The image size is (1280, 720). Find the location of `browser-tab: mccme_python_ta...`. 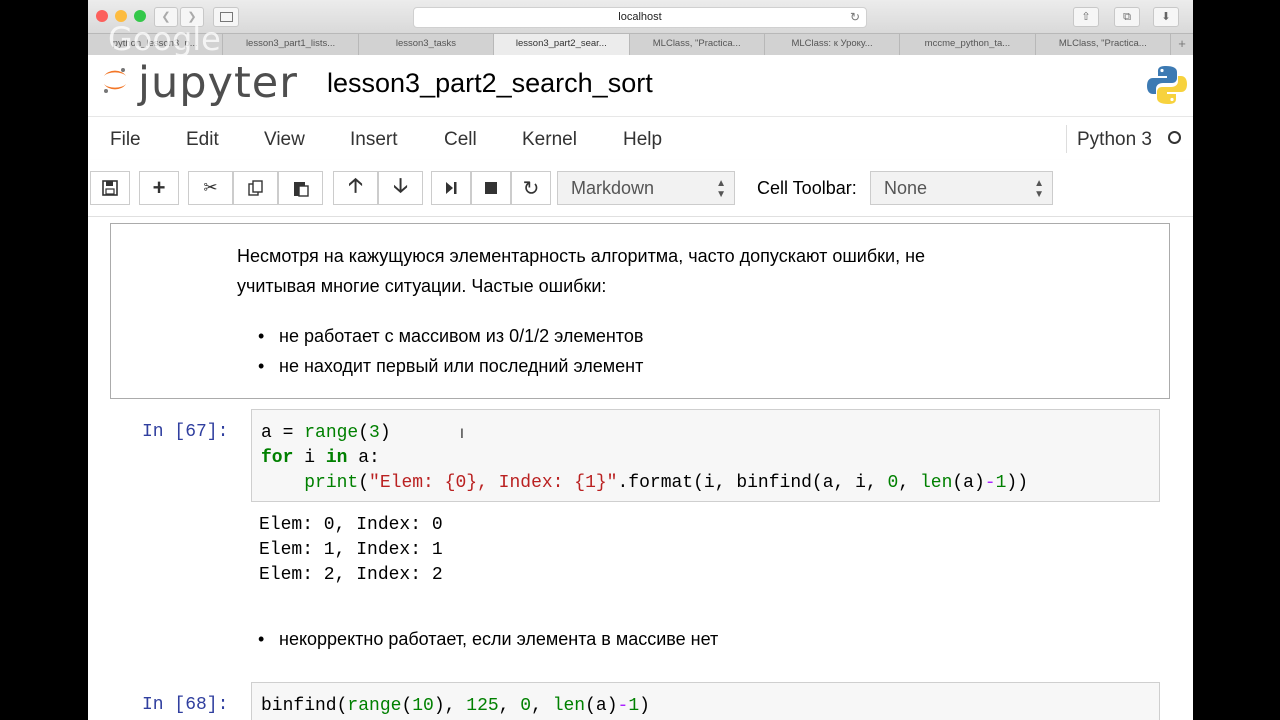

browser-tab: mccme_python_ta... is located at coordinates (968, 44).